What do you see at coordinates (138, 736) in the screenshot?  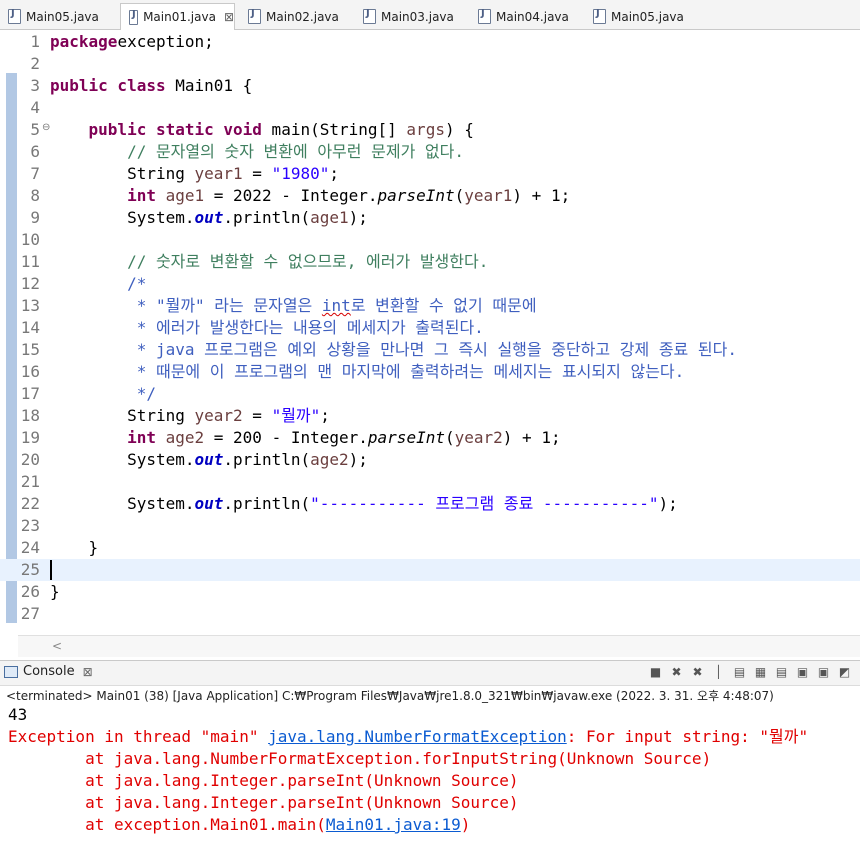 I see `error-prefix: Exception in thread "main"` at bounding box center [138, 736].